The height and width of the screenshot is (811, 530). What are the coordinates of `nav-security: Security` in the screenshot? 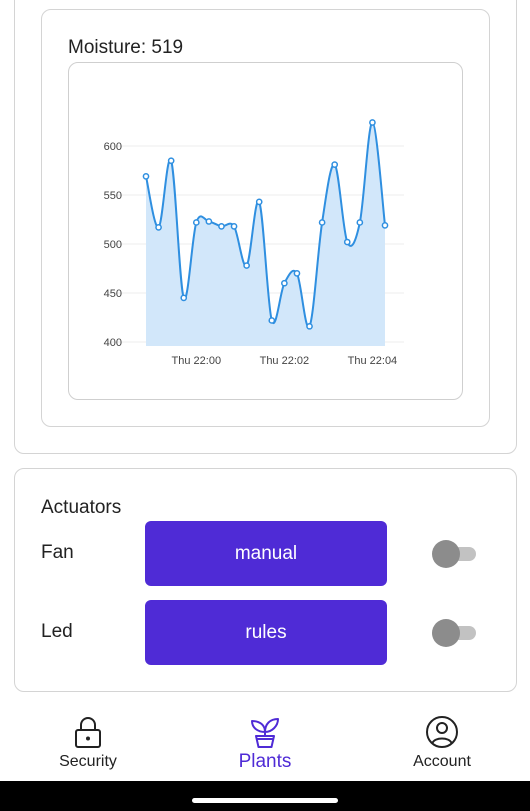 It's located at (88, 743).